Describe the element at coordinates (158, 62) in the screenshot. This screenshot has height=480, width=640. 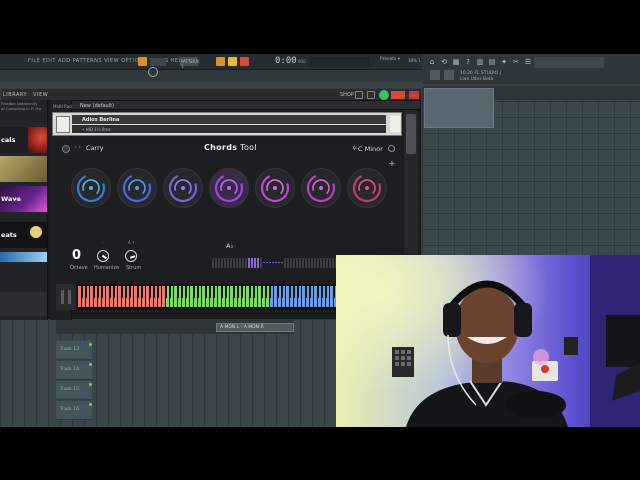
I see `play-controls` at that location.